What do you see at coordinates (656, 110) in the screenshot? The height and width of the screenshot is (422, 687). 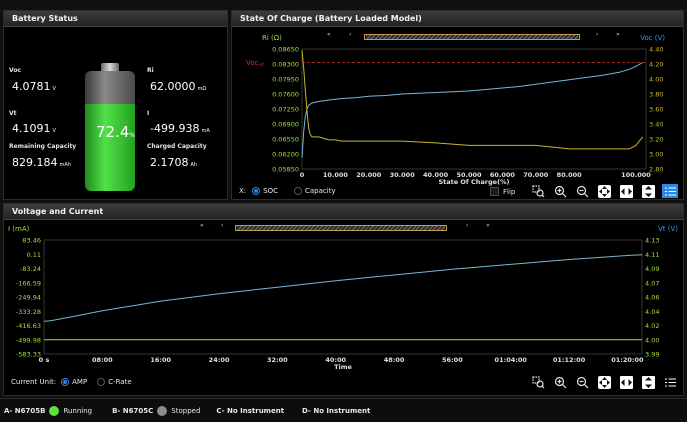 I see `soc-chart-y-right-tick: 3.60` at bounding box center [656, 110].